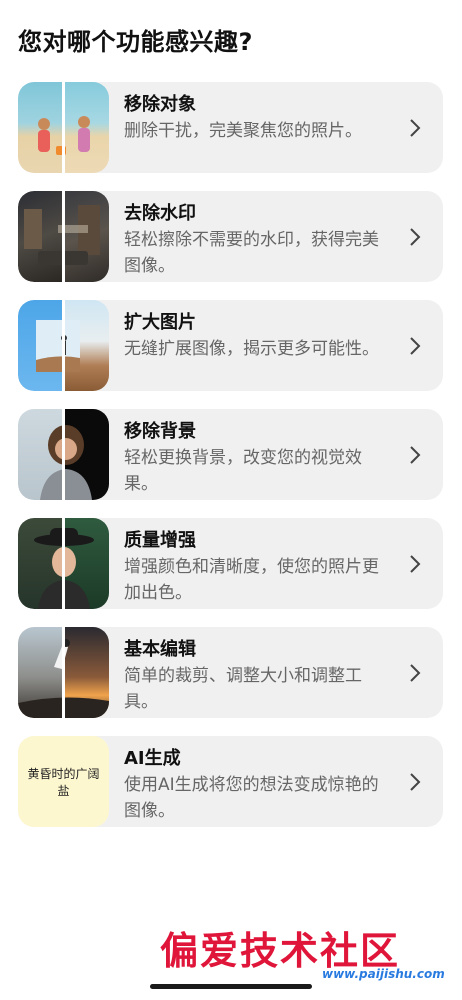 This screenshot has height=1000, width=462. I want to click on feature-card-remove-background: 移除背景 轻松更换背景，改变您的视觉效果。, so click(230, 454).